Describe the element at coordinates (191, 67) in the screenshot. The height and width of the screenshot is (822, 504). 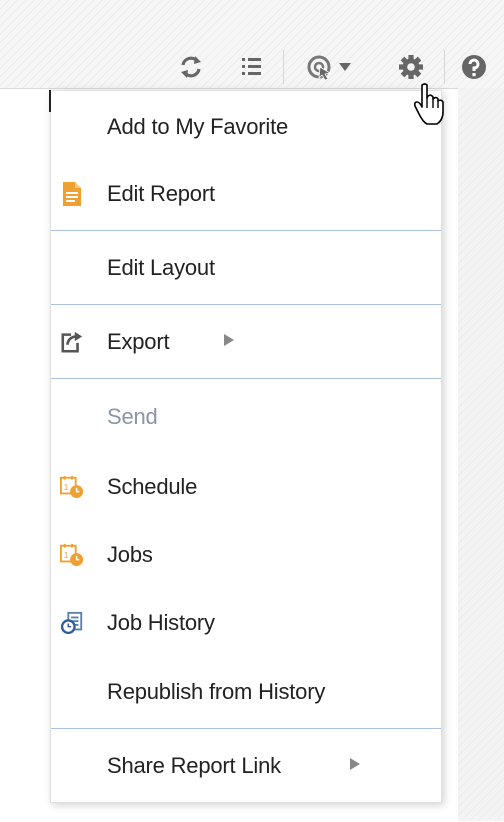
I see `refresh-icon` at that location.